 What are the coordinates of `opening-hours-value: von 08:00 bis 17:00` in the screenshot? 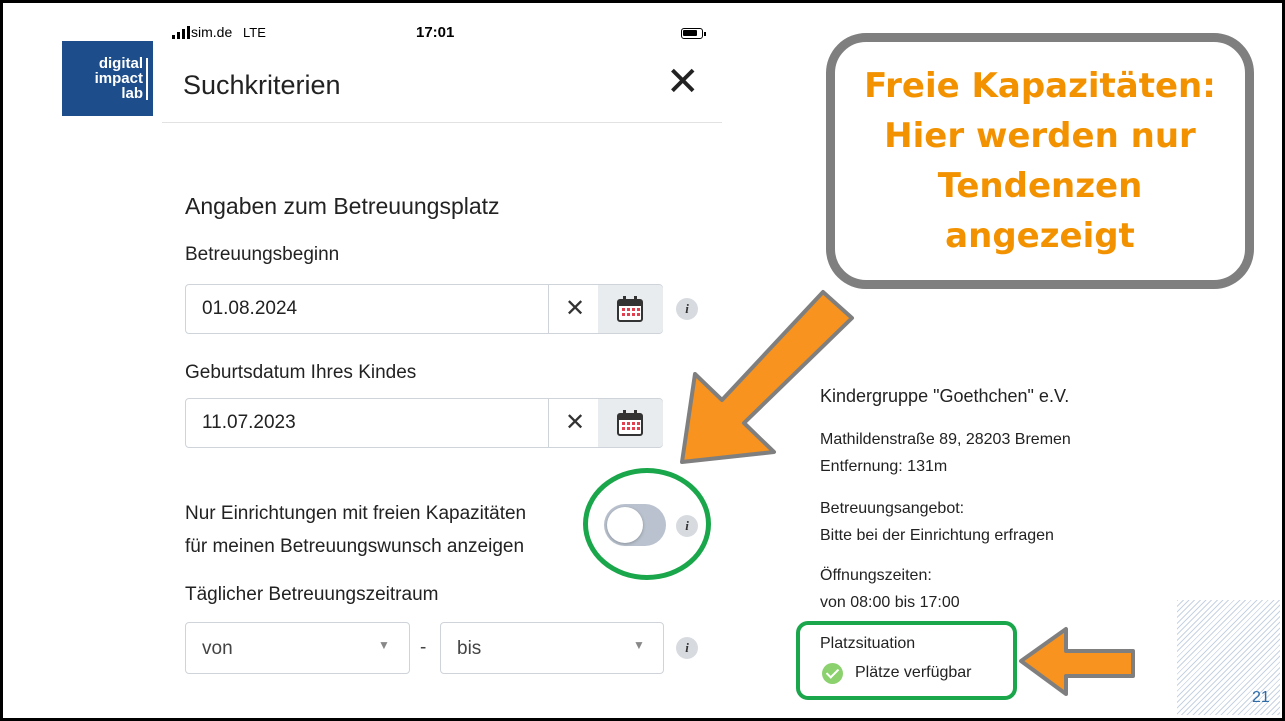 It's located at (890, 602).